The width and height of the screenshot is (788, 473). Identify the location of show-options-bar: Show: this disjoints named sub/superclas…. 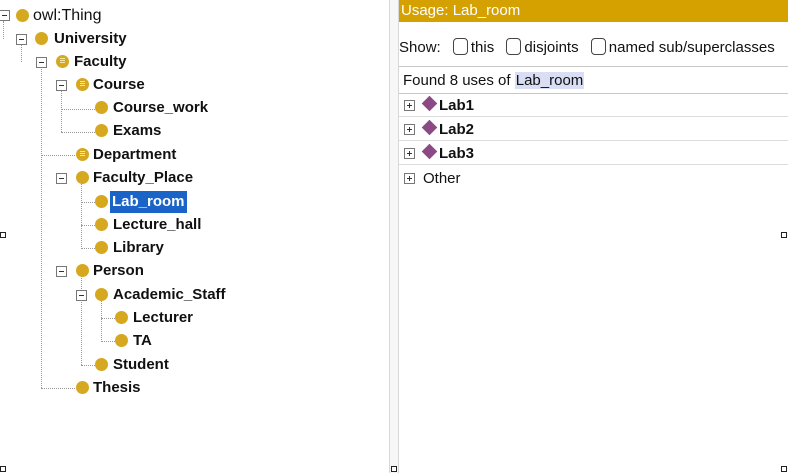
(587, 48).